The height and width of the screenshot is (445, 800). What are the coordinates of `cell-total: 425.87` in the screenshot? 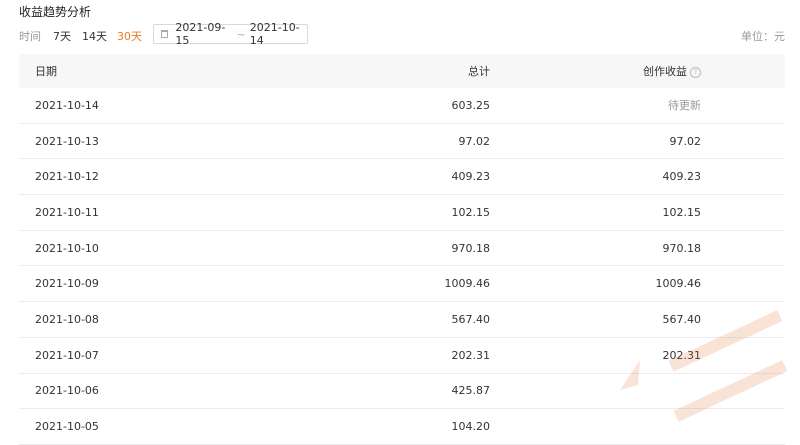 It's located at (471, 391).